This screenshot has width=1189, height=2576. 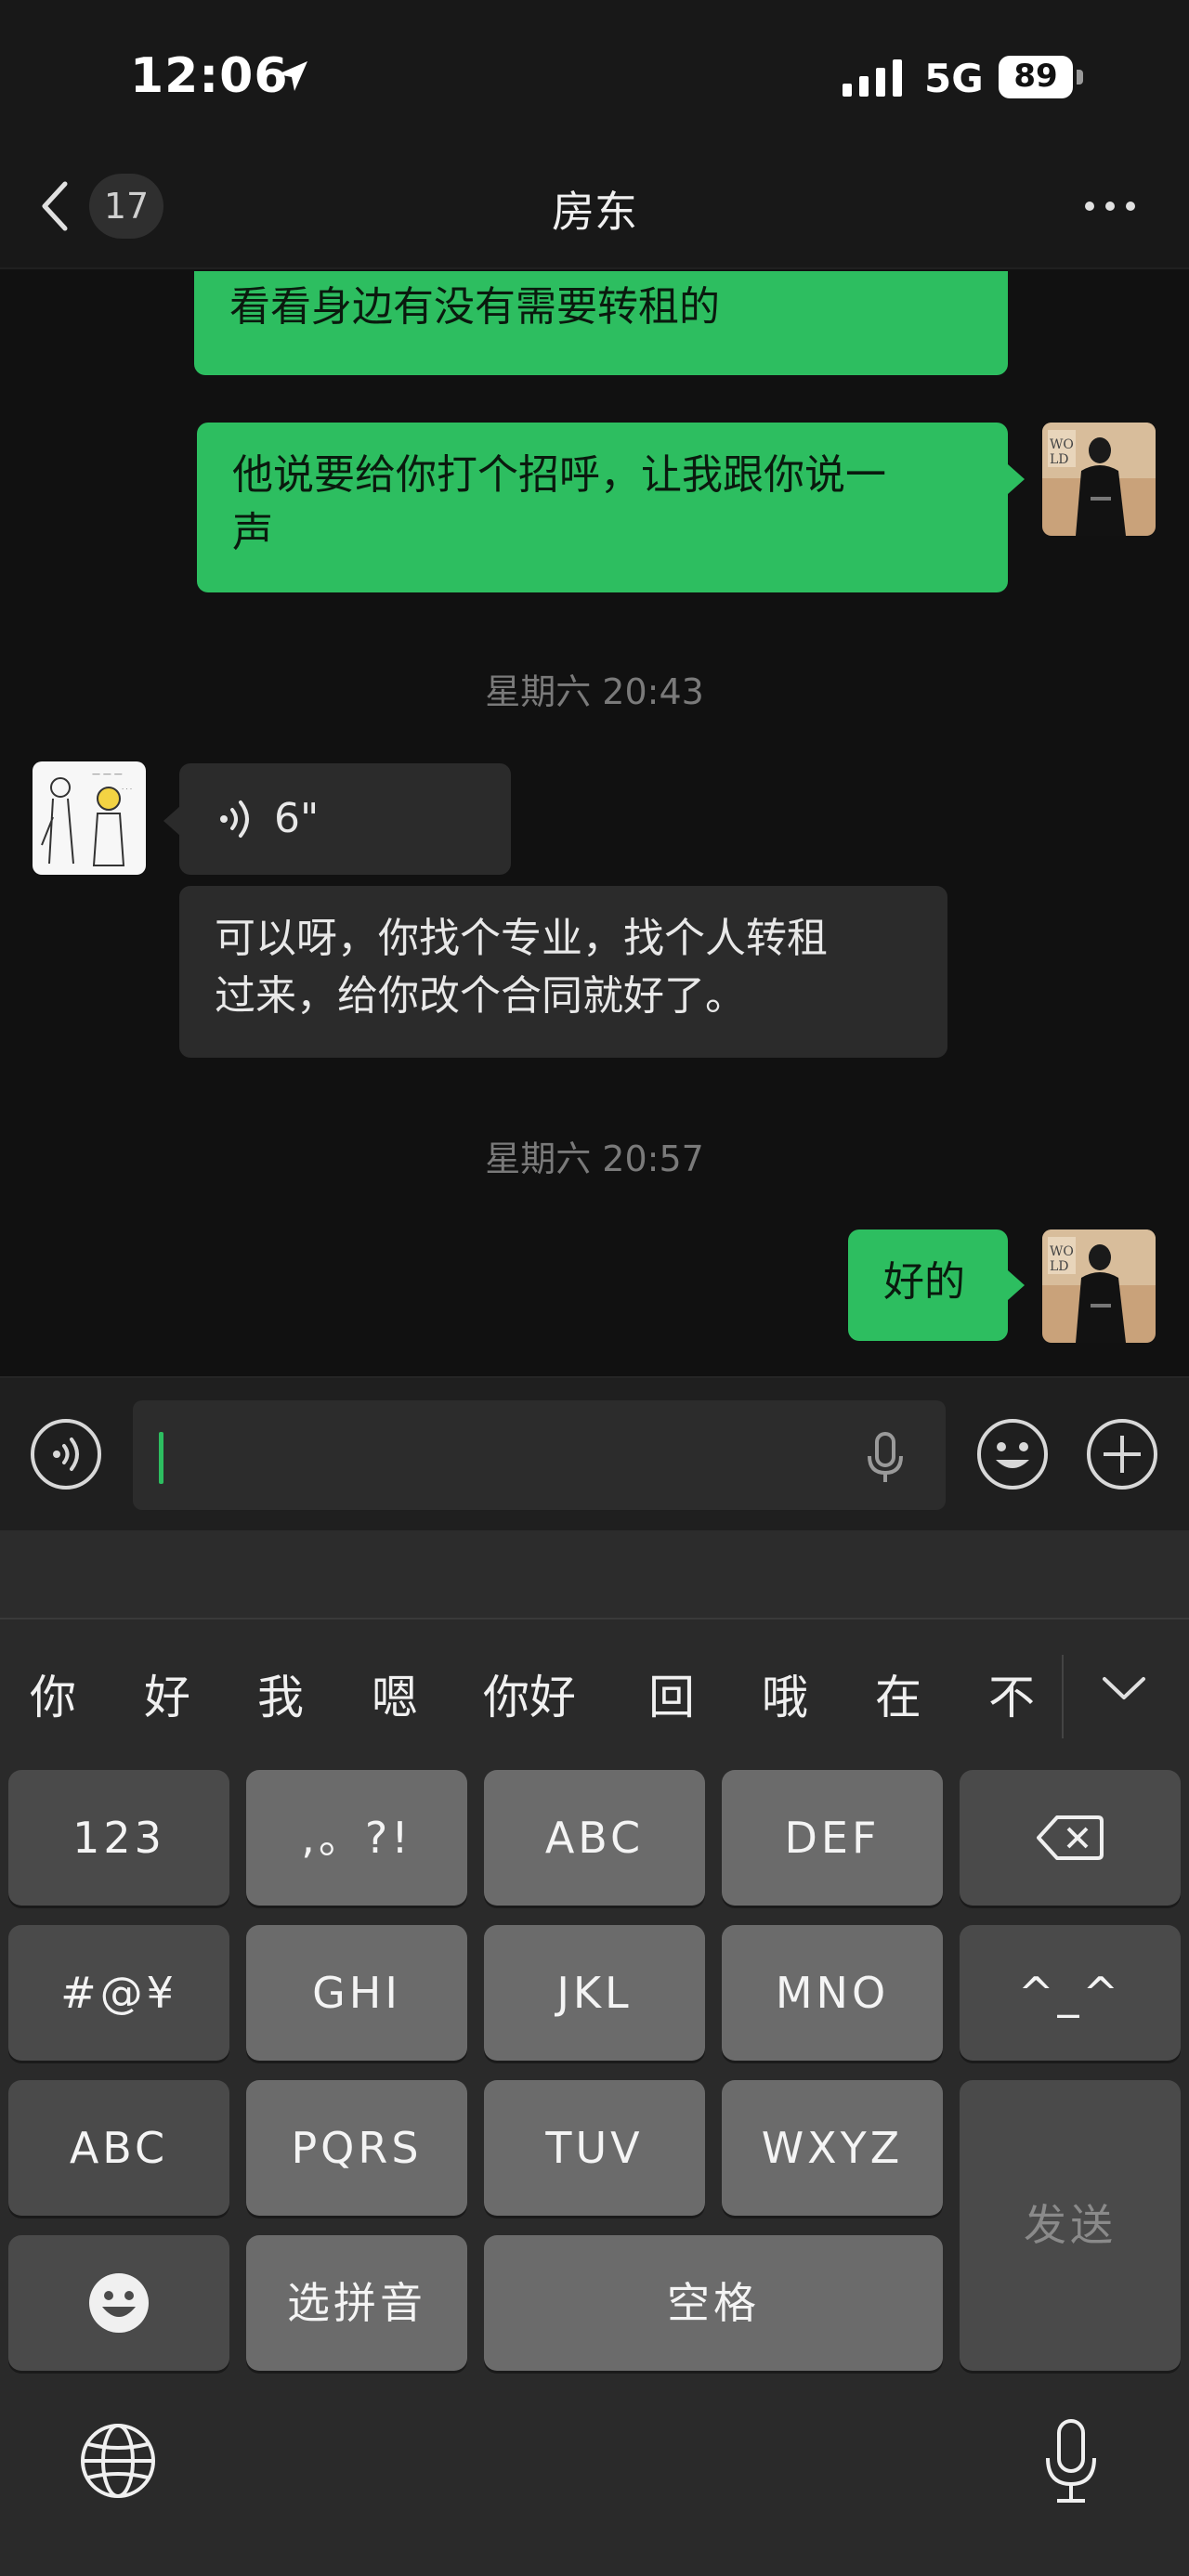 What do you see at coordinates (594, 1158) in the screenshot?
I see `timestamp: 星期六 20:57` at bounding box center [594, 1158].